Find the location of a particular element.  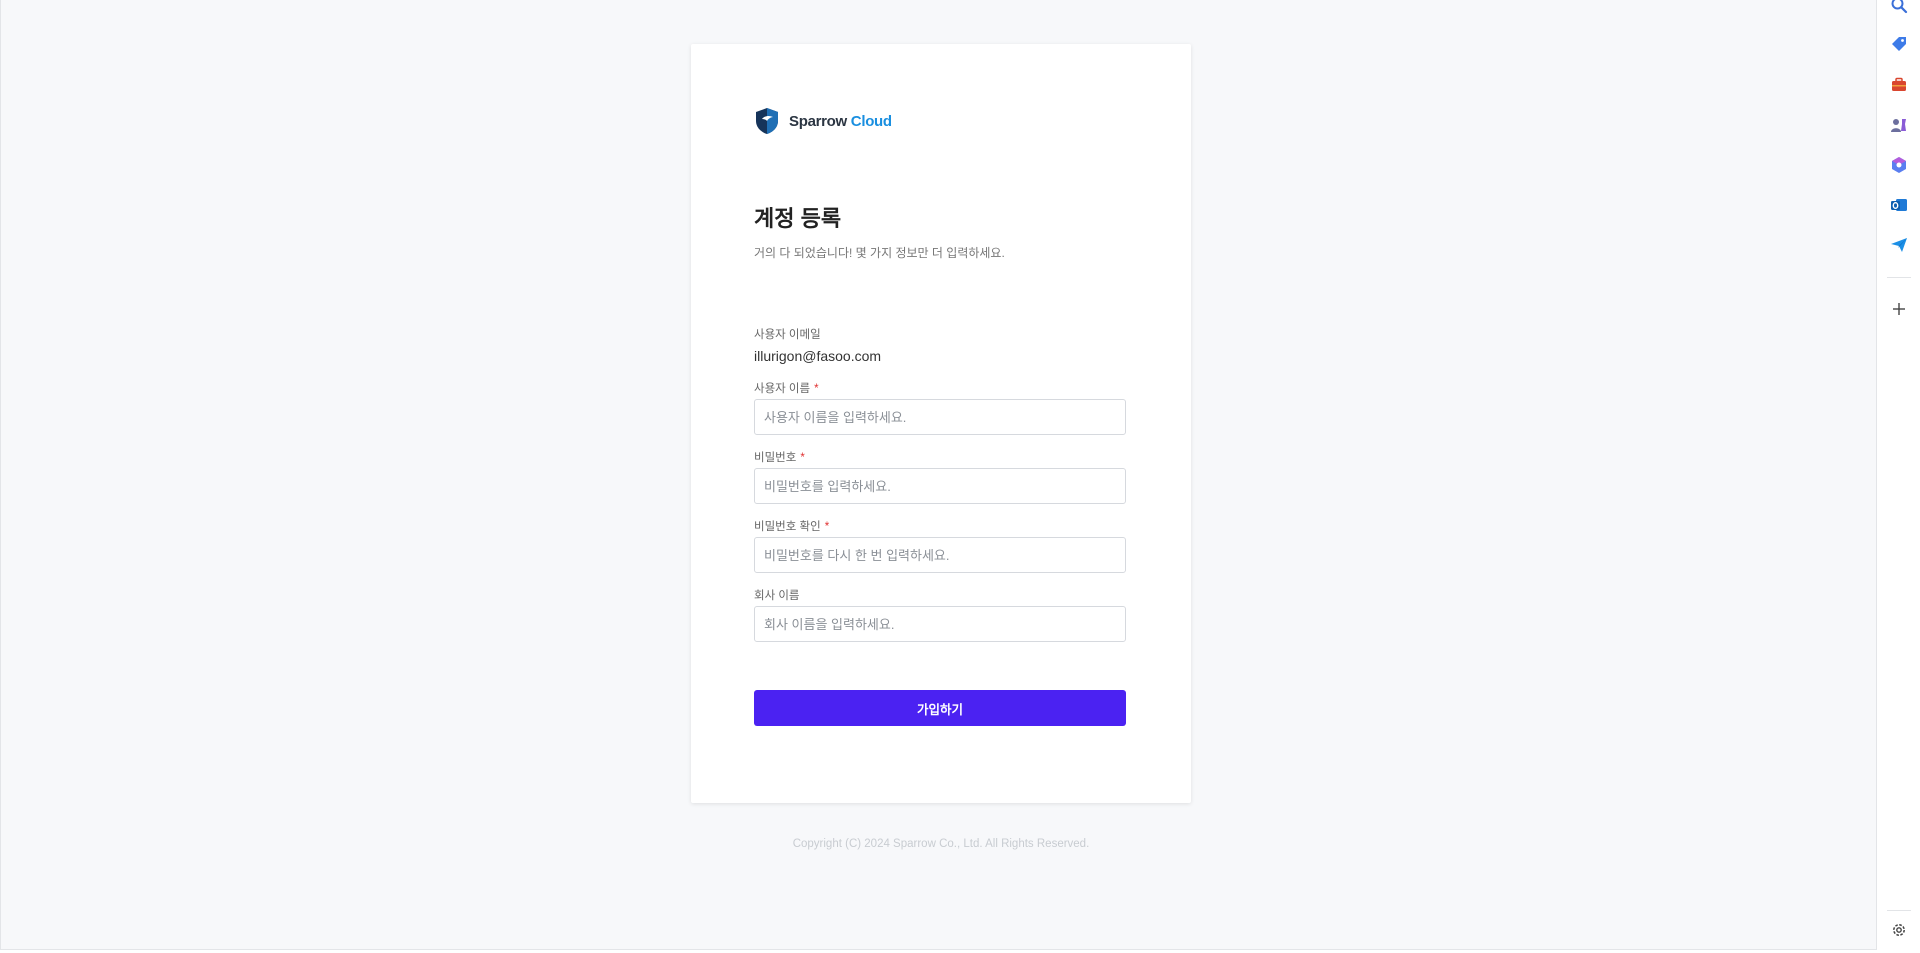

settings-icon is located at coordinates (1899, 930).